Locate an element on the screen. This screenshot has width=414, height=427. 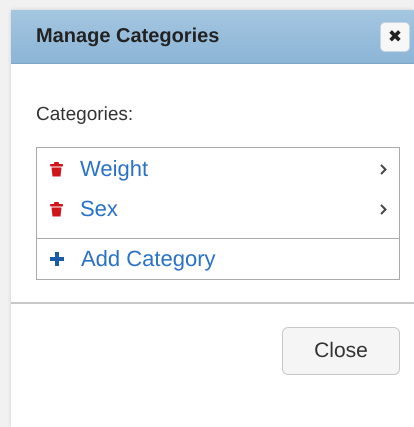
category-link: Sex is located at coordinates (230, 209).